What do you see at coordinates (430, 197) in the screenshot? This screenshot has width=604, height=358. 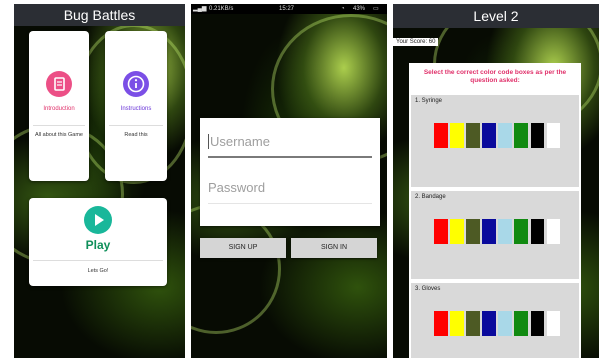 I see `question-label: 2. Bandage` at bounding box center [430, 197].